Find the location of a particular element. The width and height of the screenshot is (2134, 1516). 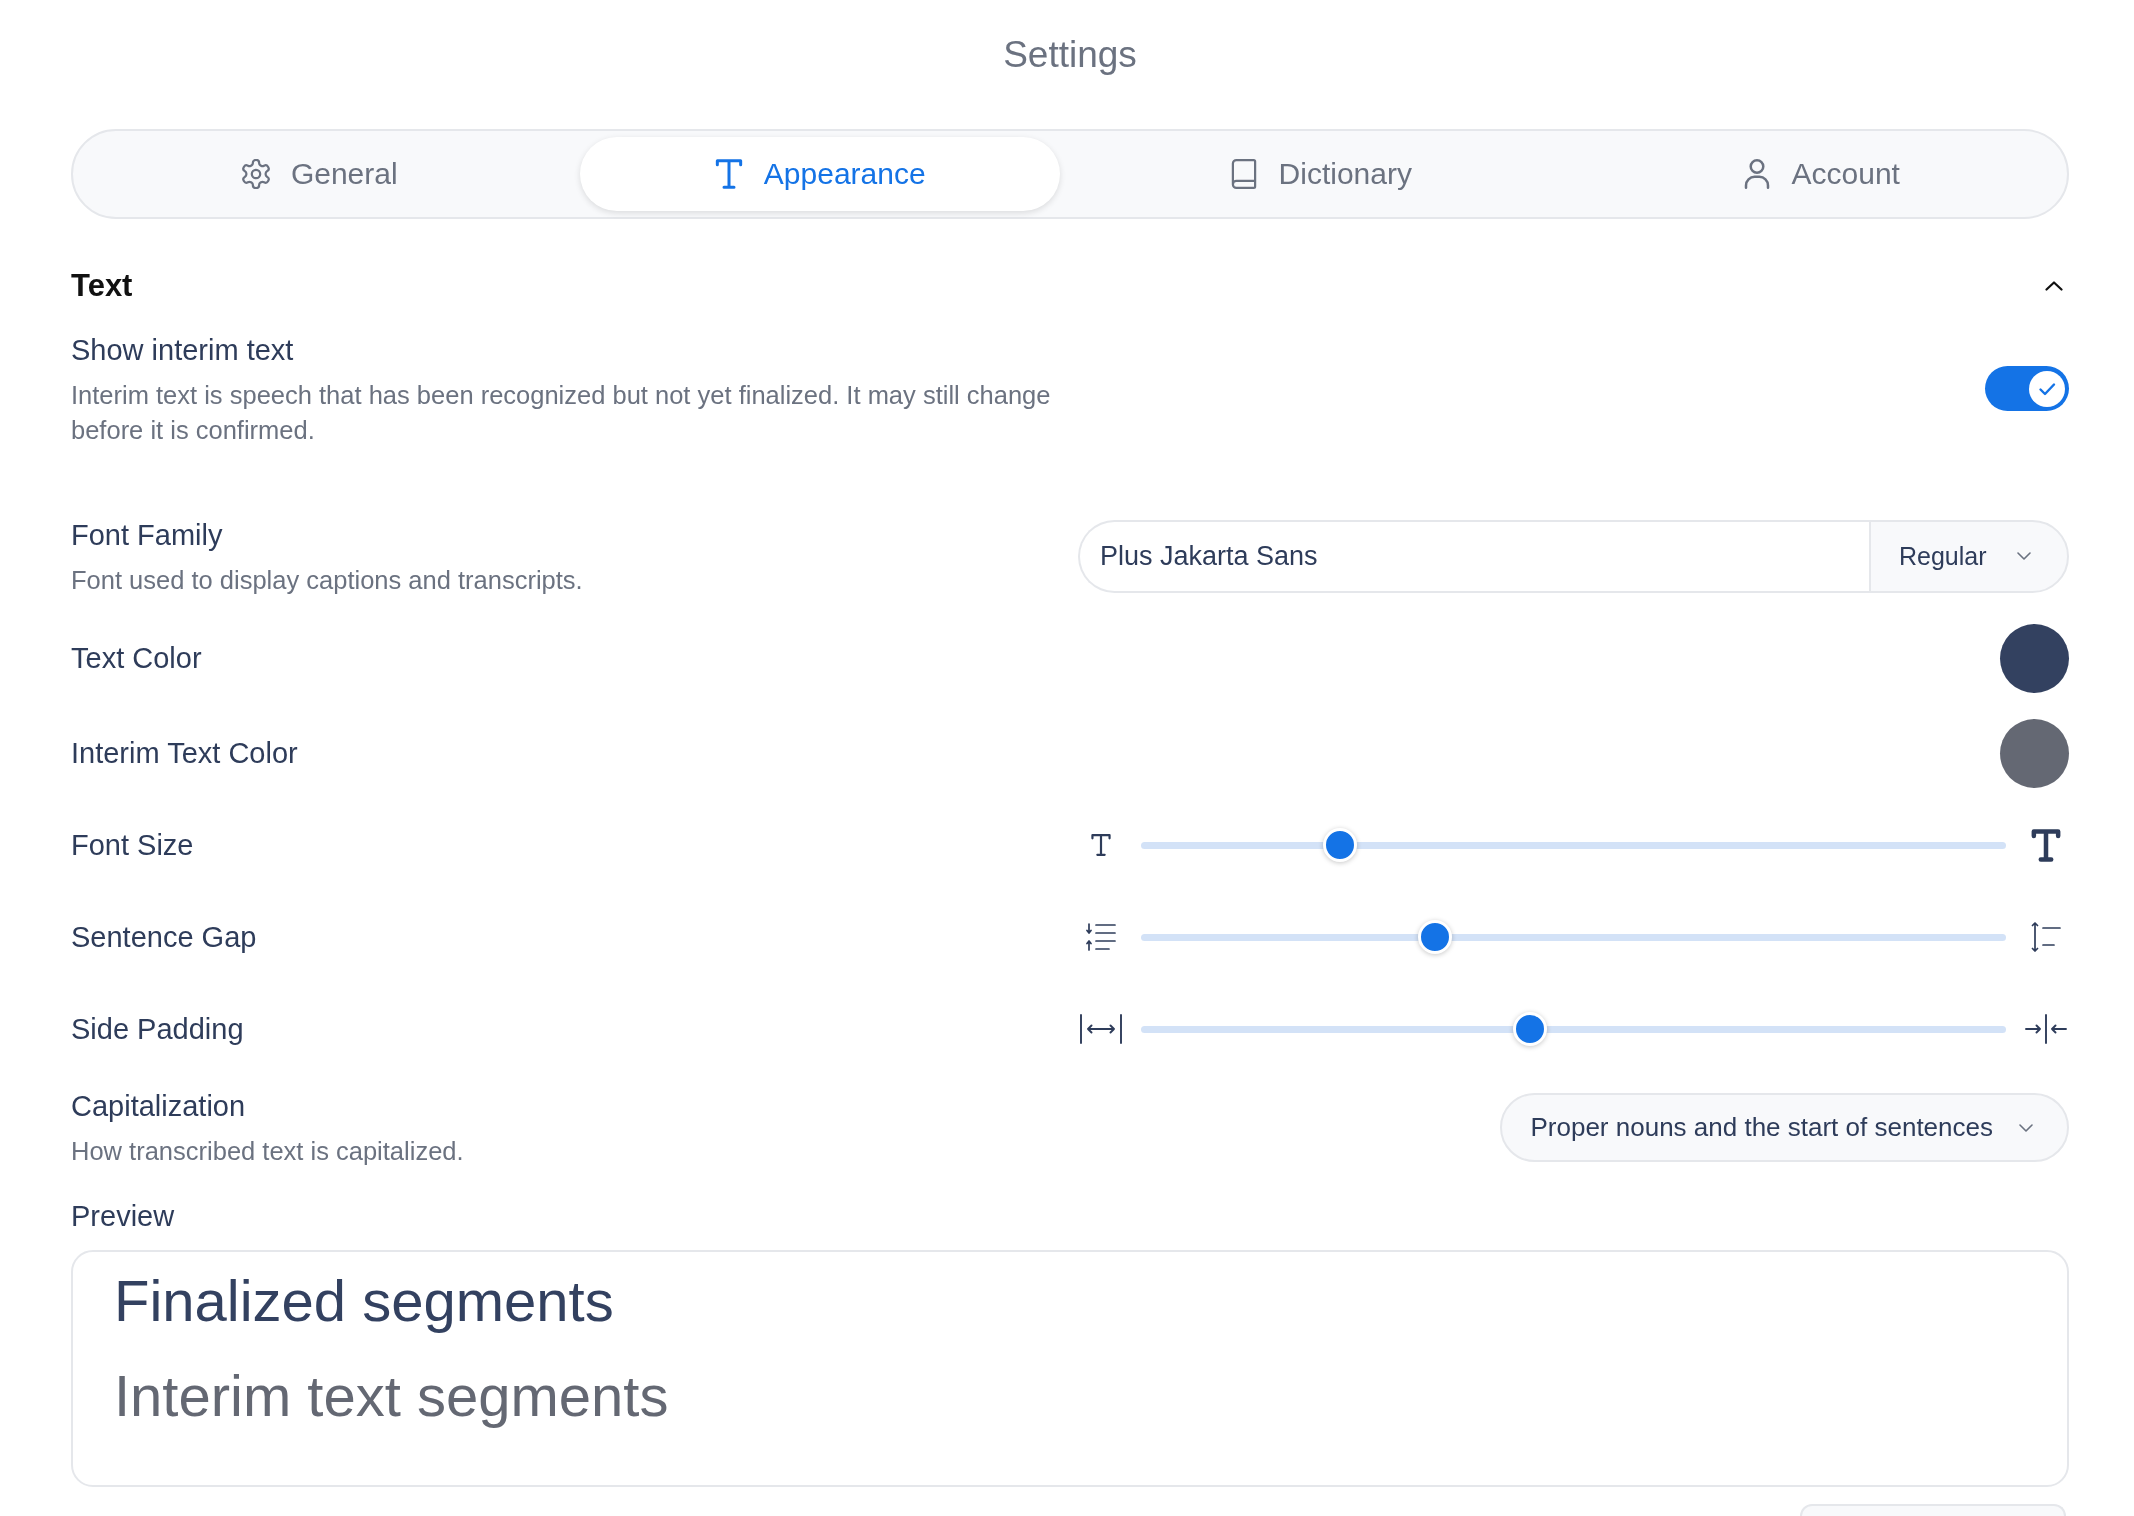

gear-icon is located at coordinates (255, 173).